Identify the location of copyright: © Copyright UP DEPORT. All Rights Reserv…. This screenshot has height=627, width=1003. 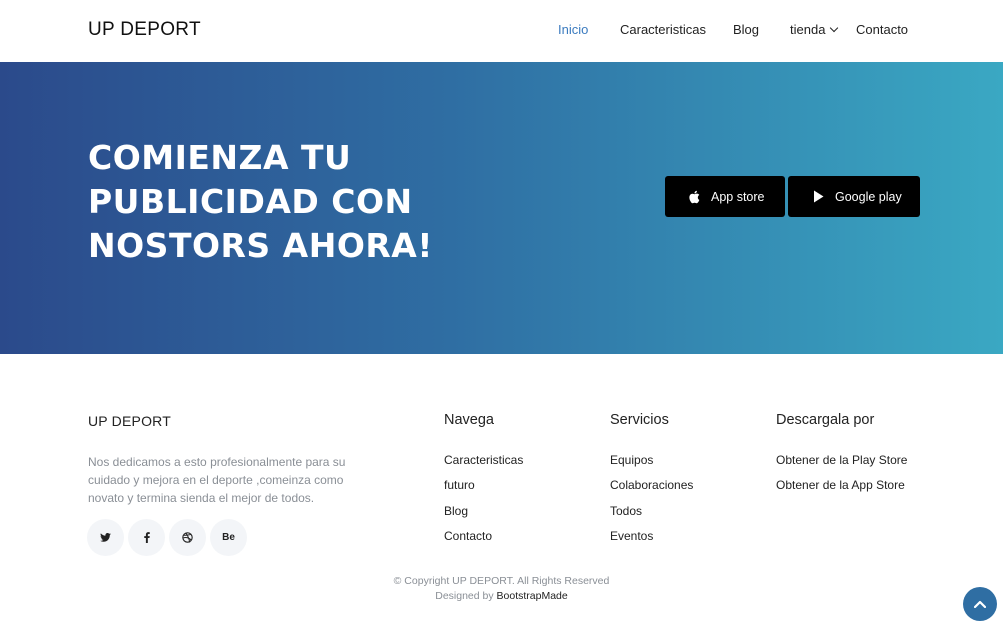
(501, 589).